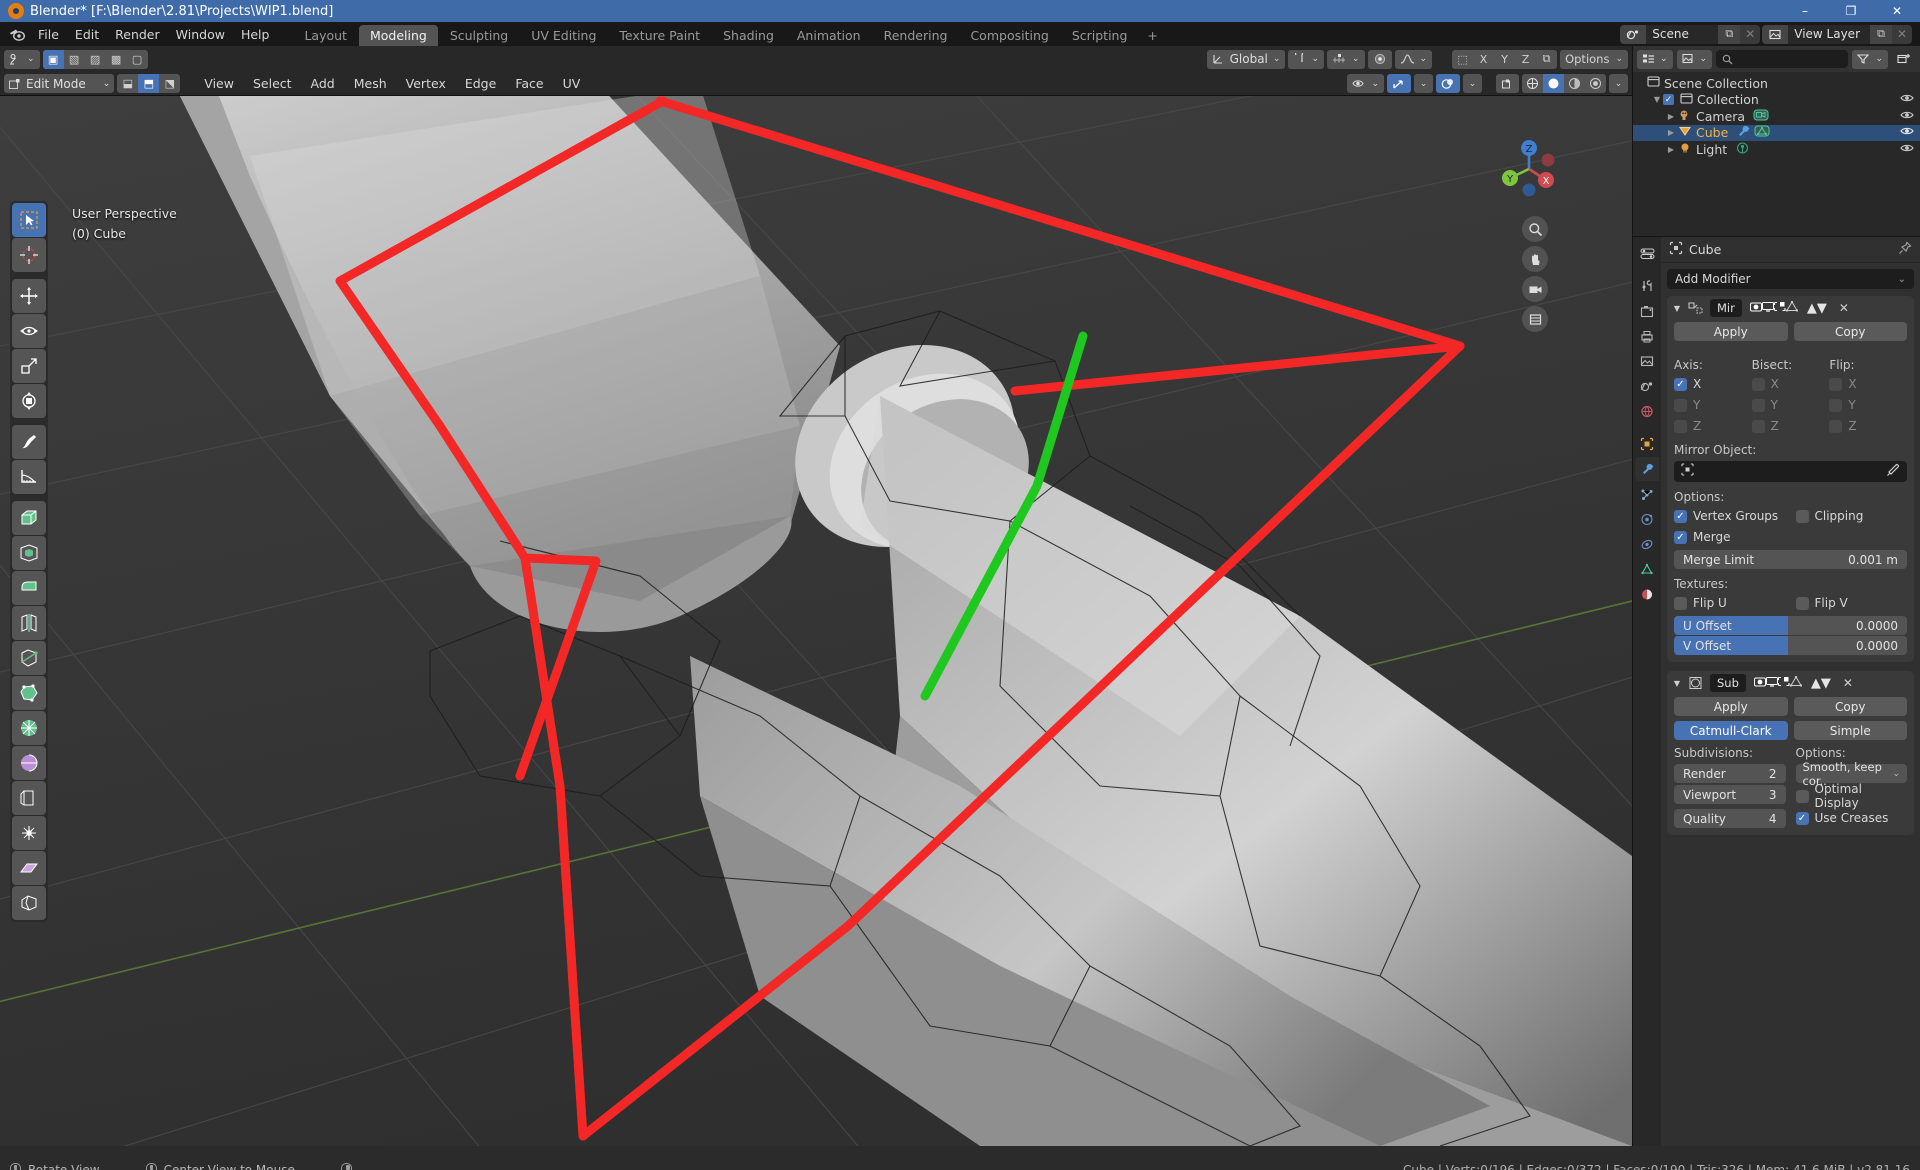  What do you see at coordinates (1671, 149) in the screenshot?
I see `expand-triangle-icon: ▶` at bounding box center [1671, 149].